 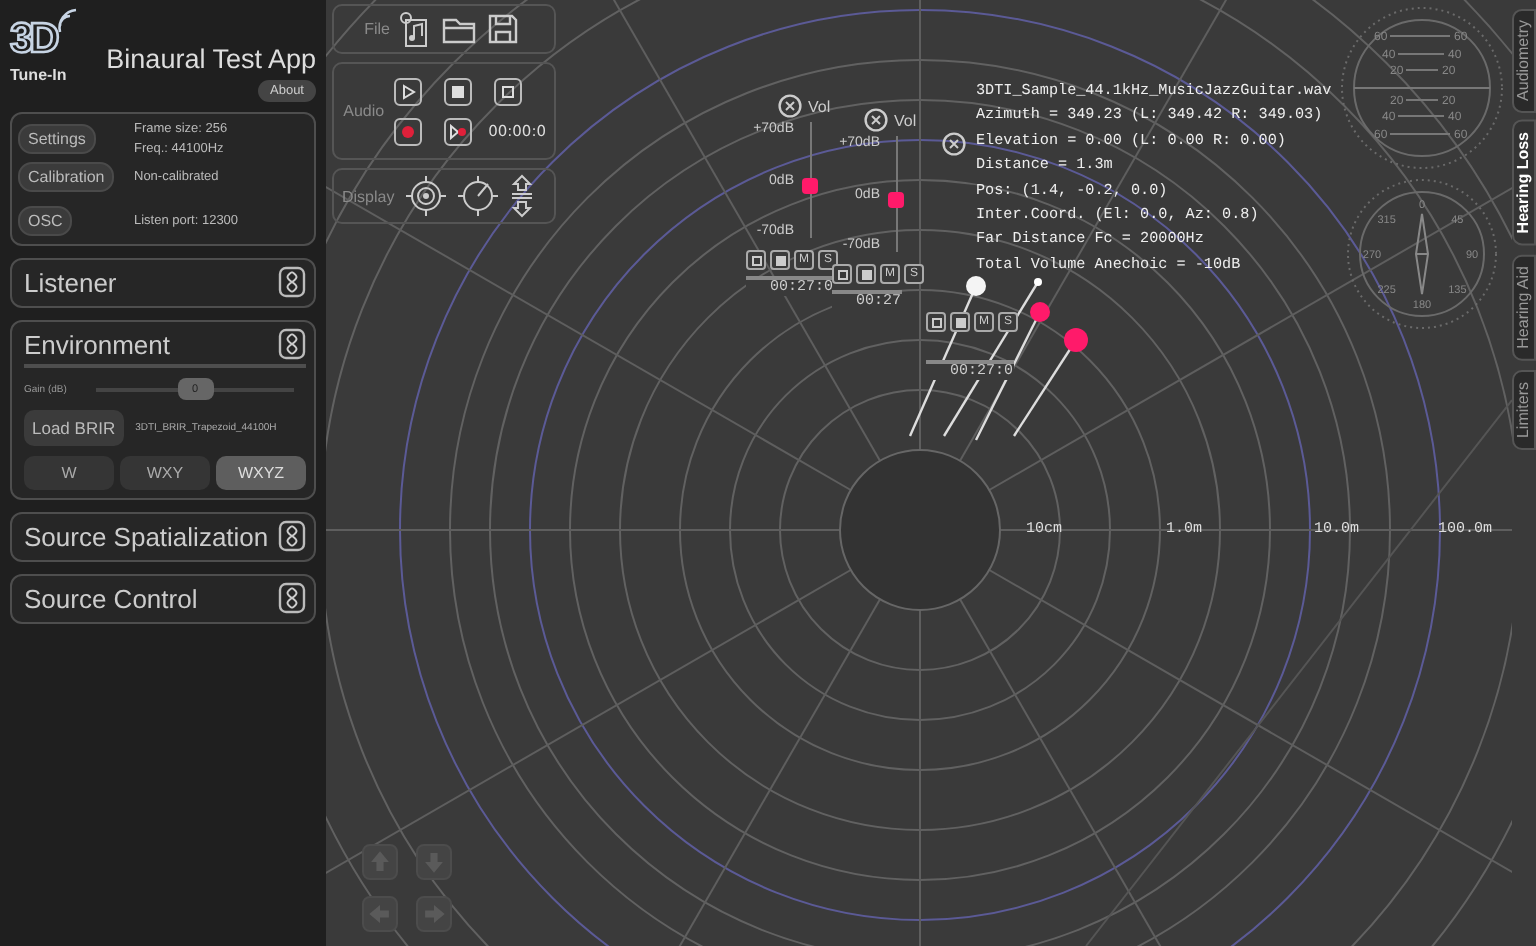 What do you see at coordinates (70, 282) in the screenshot?
I see `section-title: Listener` at bounding box center [70, 282].